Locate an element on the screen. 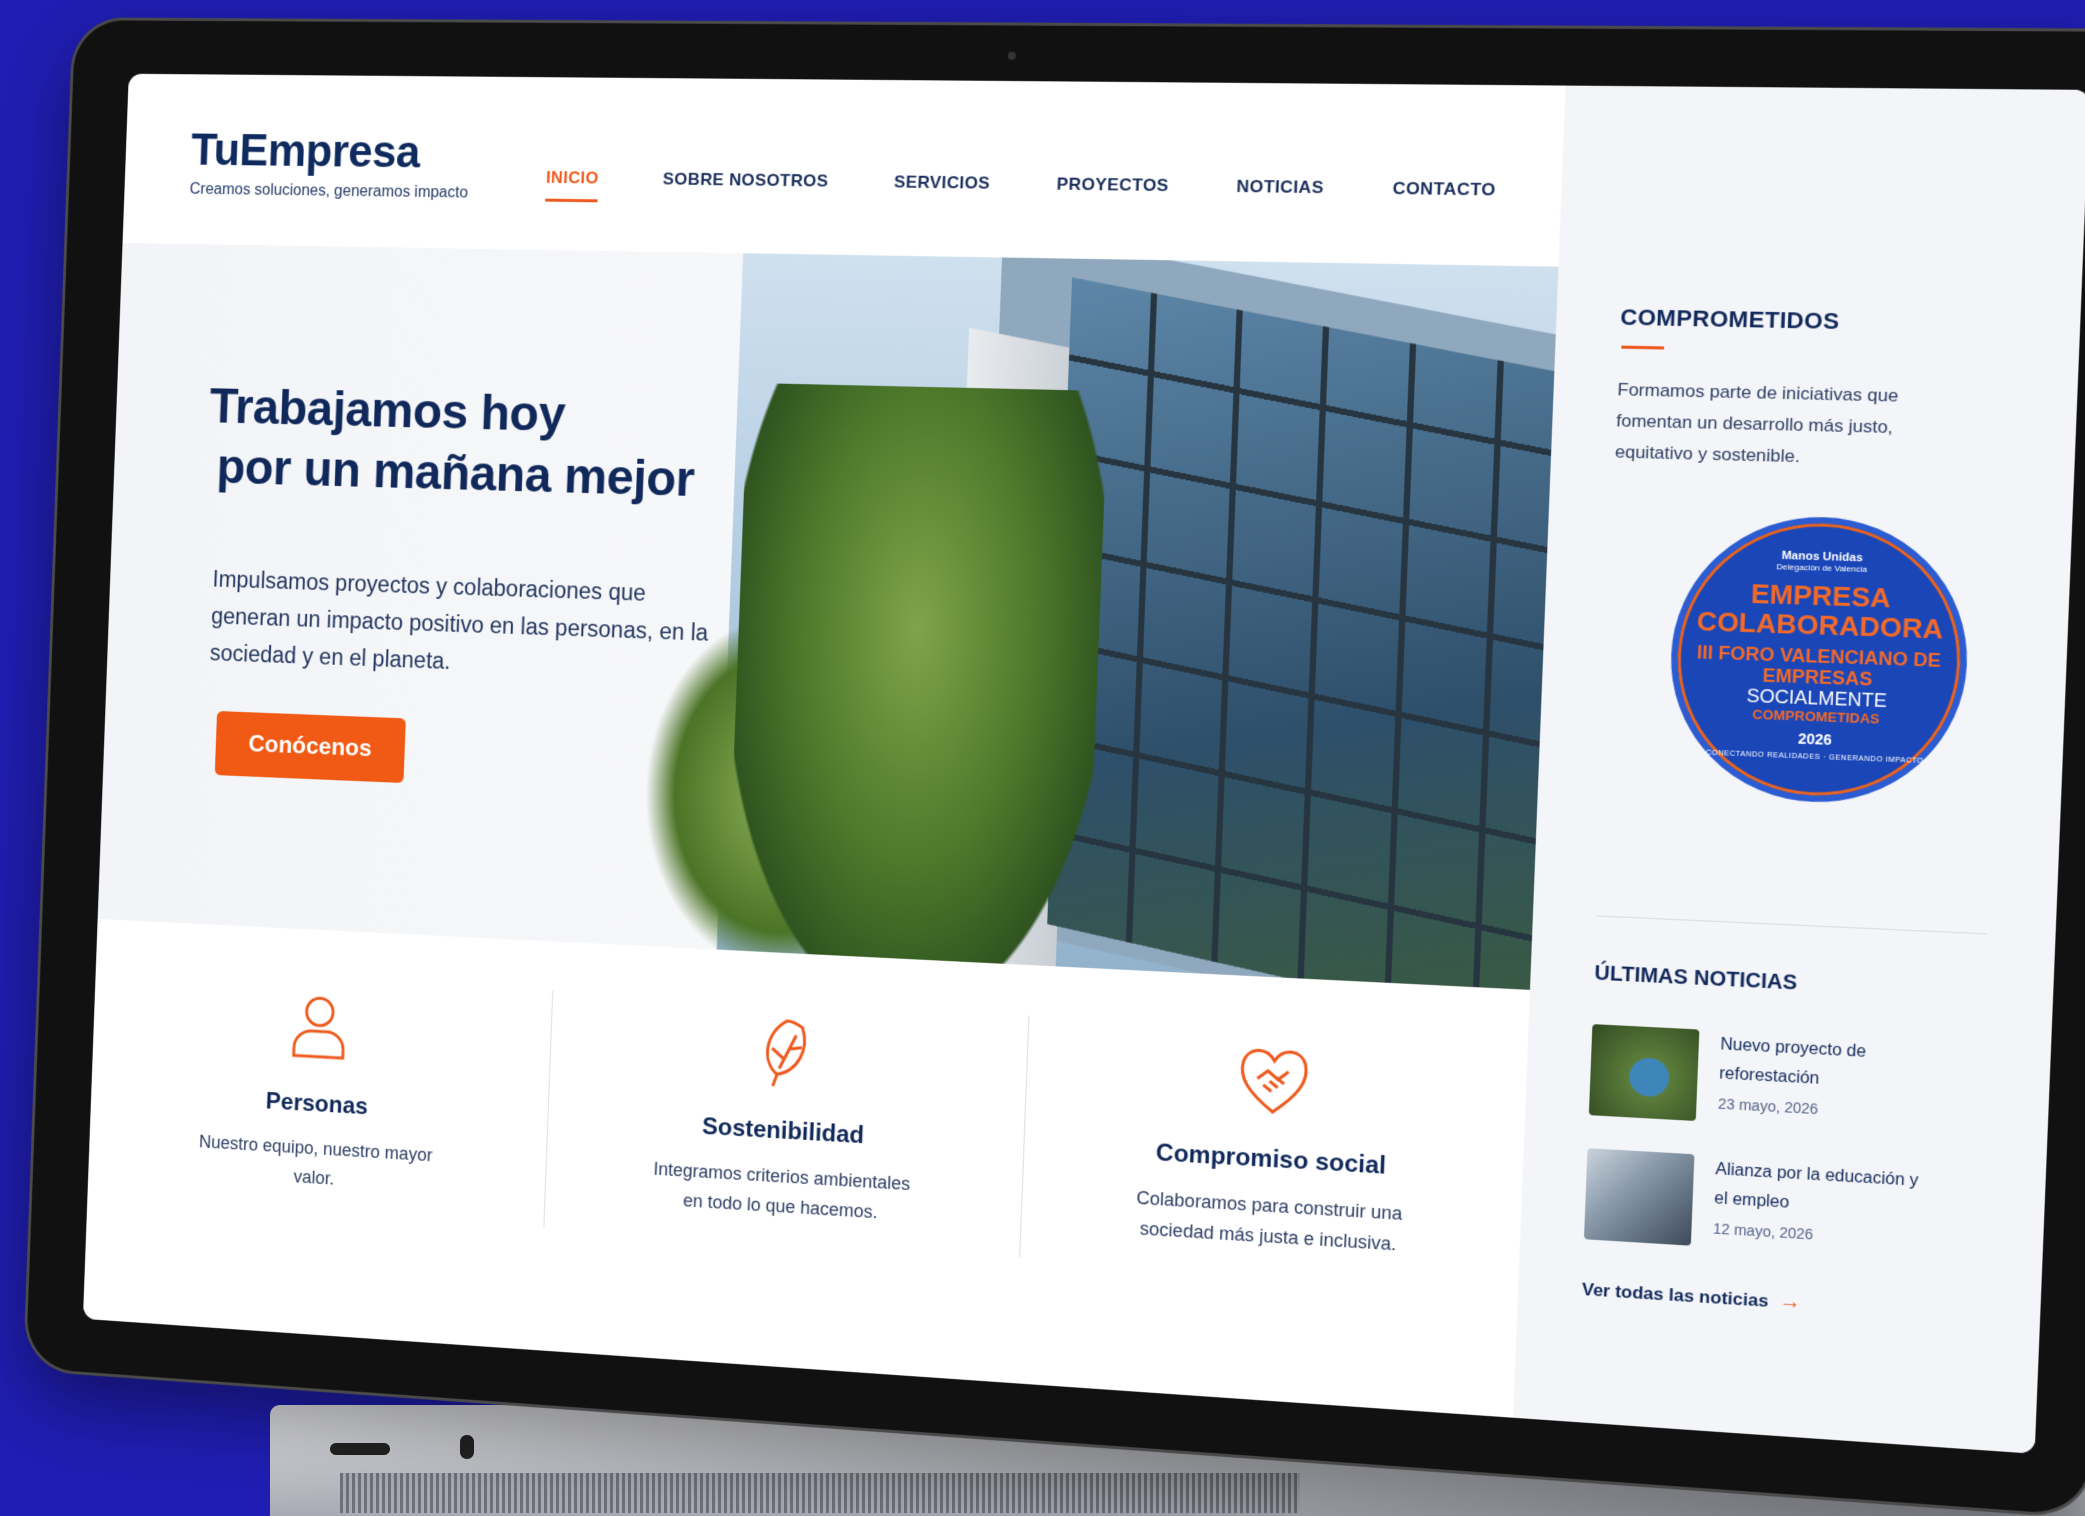  tree-front is located at coordinates (917, 686).